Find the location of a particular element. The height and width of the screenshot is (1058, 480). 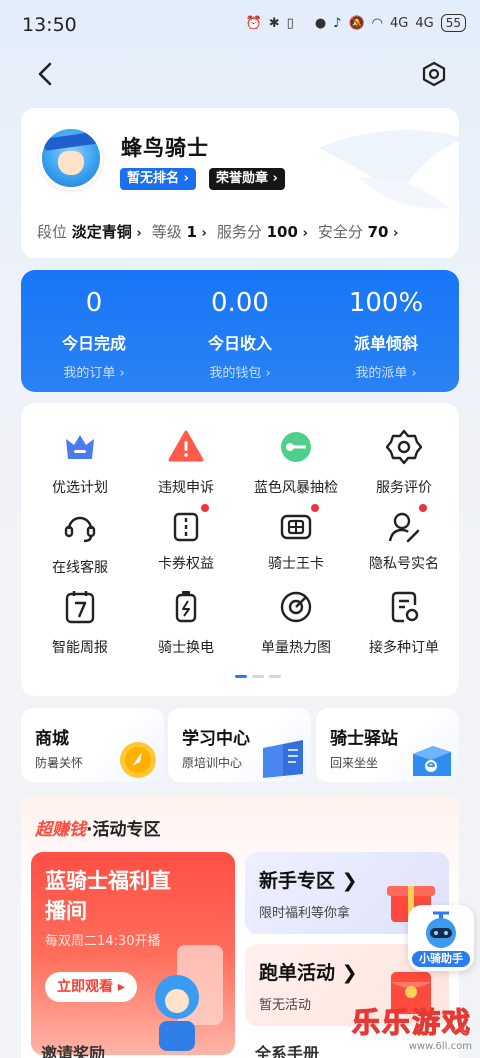

grid-item-storm-check: 蓝色风暴抽检 is located at coordinates (296, 462).